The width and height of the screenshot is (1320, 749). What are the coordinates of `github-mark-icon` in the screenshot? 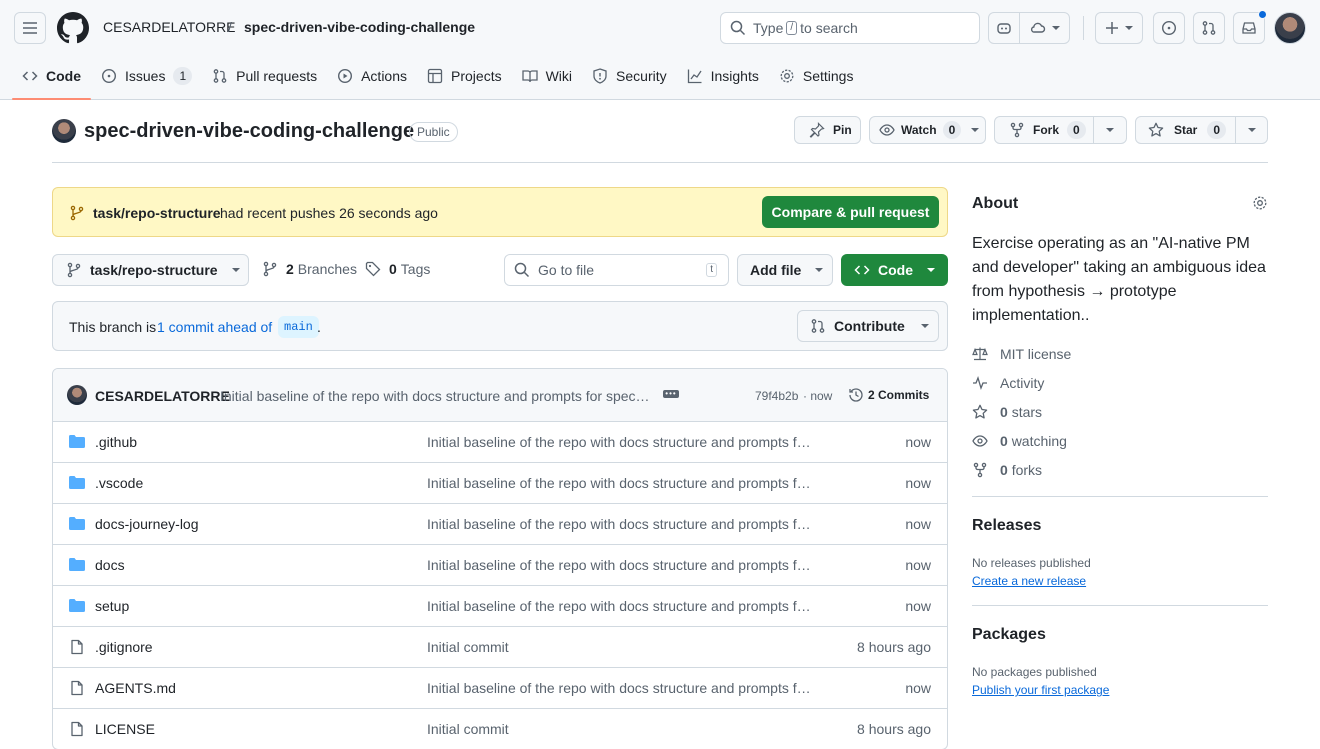 It's located at (73, 28).